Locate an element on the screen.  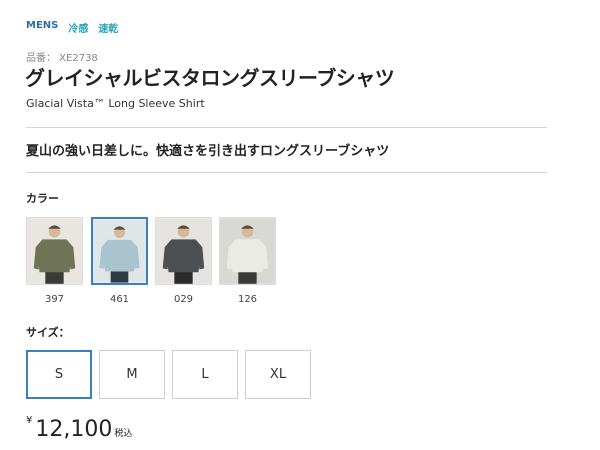
size-option-m: M is located at coordinates (132, 374).